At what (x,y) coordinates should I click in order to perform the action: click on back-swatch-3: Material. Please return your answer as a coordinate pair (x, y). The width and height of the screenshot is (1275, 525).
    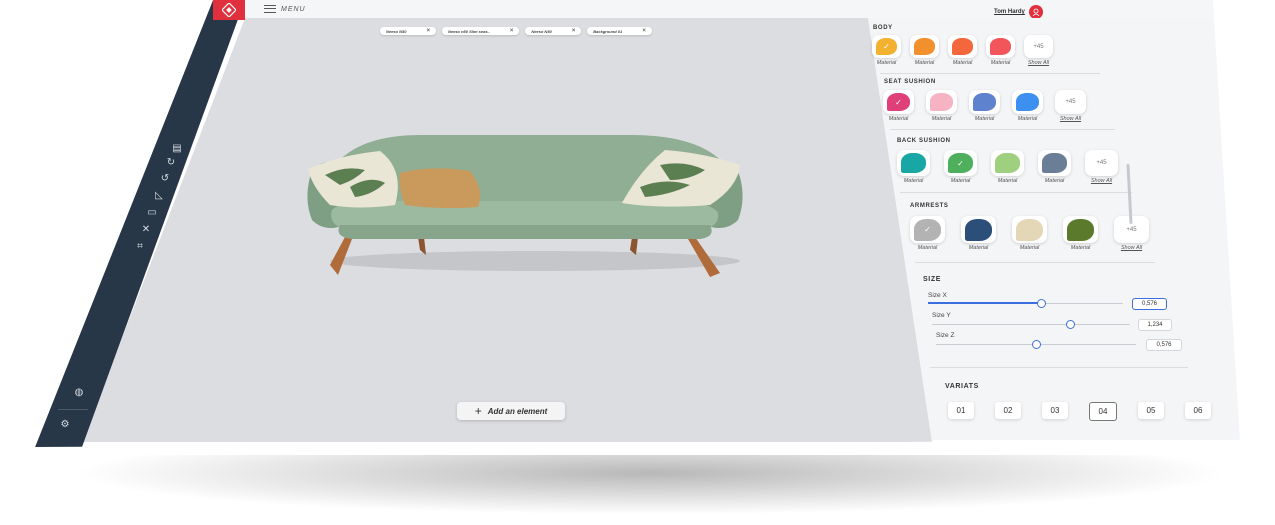
    Looking at the image, I should click on (1054, 167).